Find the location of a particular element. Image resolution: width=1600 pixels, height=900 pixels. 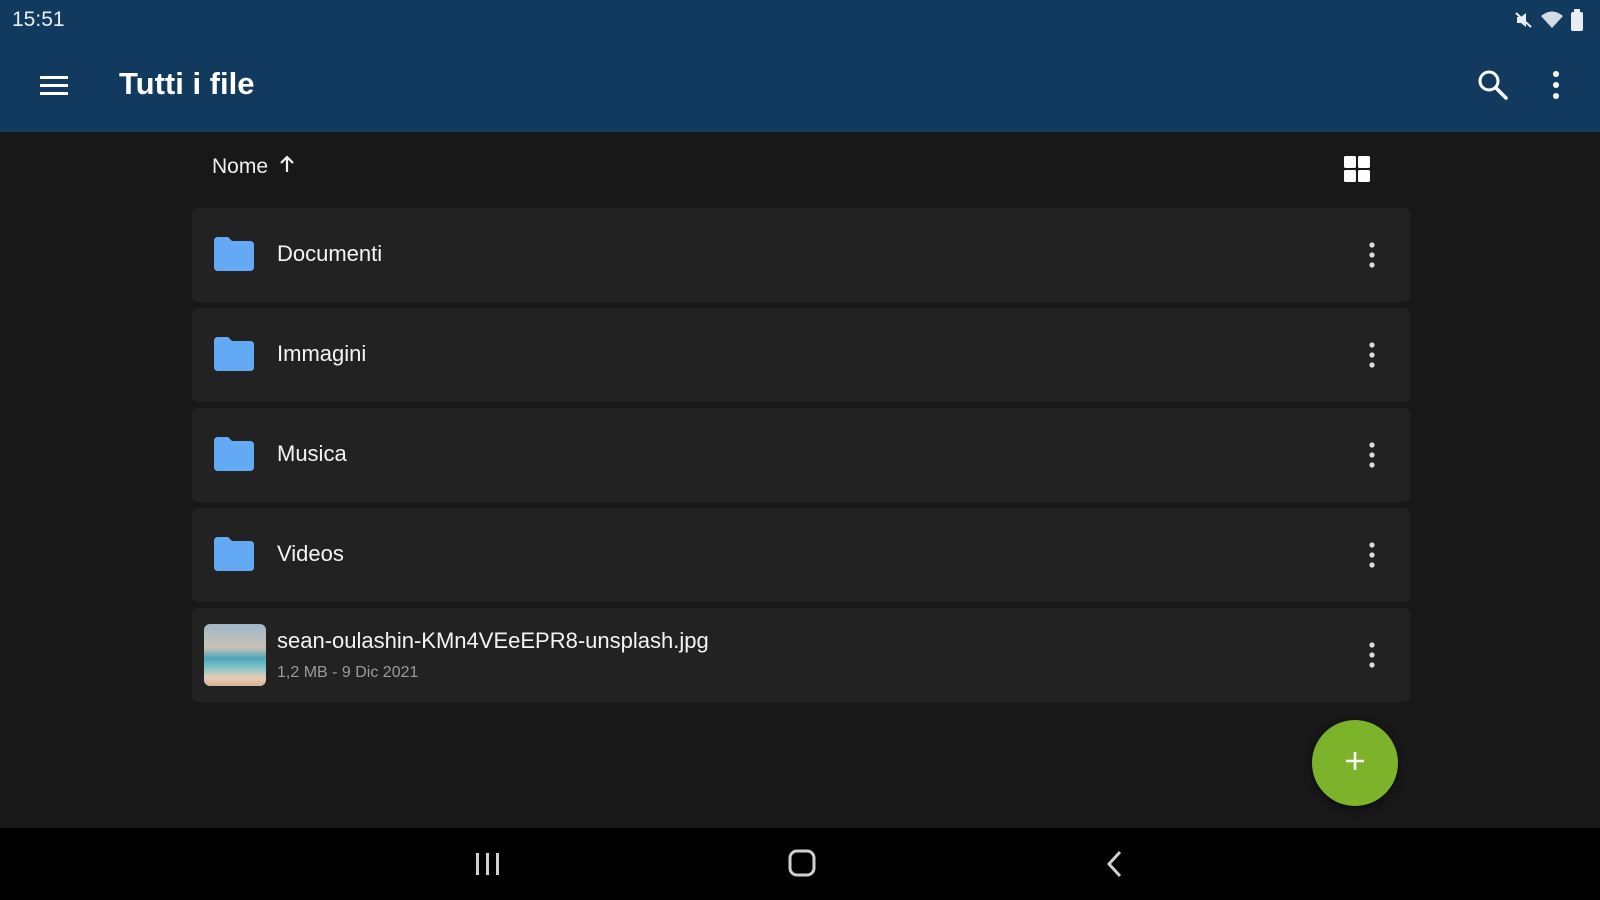

status-bar: 15:51 is located at coordinates (800, 20).